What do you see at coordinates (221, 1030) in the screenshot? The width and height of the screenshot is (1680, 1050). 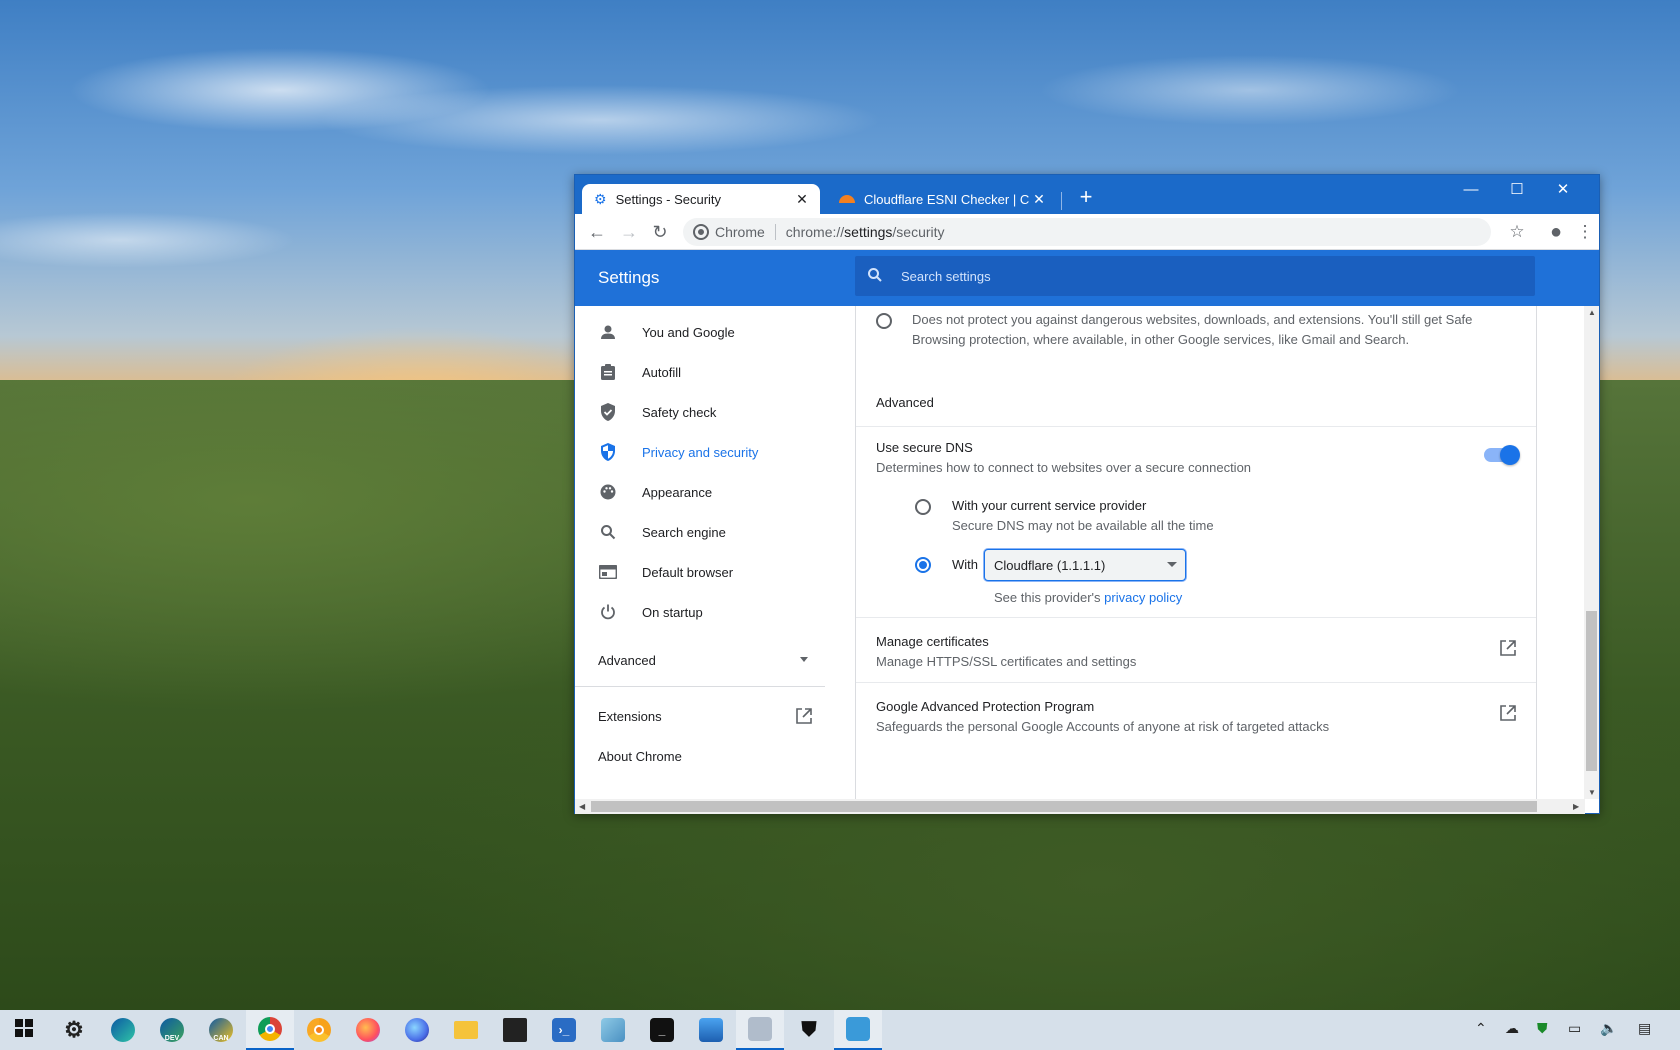 I see `taskbar-edge-canary: CAN` at bounding box center [221, 1030].